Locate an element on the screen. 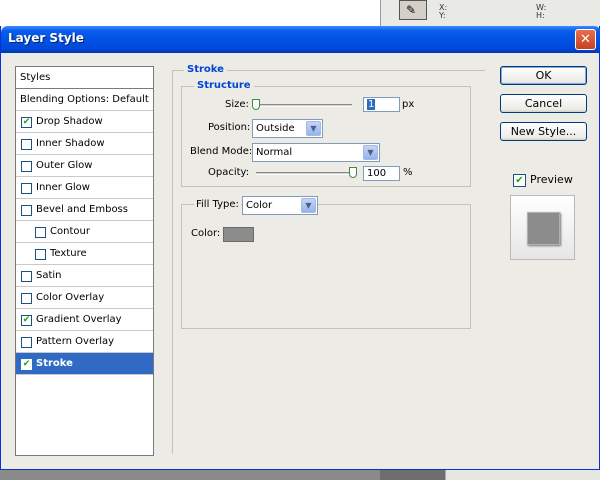  style-item-label: Texture is located at coordinates (68, 253).